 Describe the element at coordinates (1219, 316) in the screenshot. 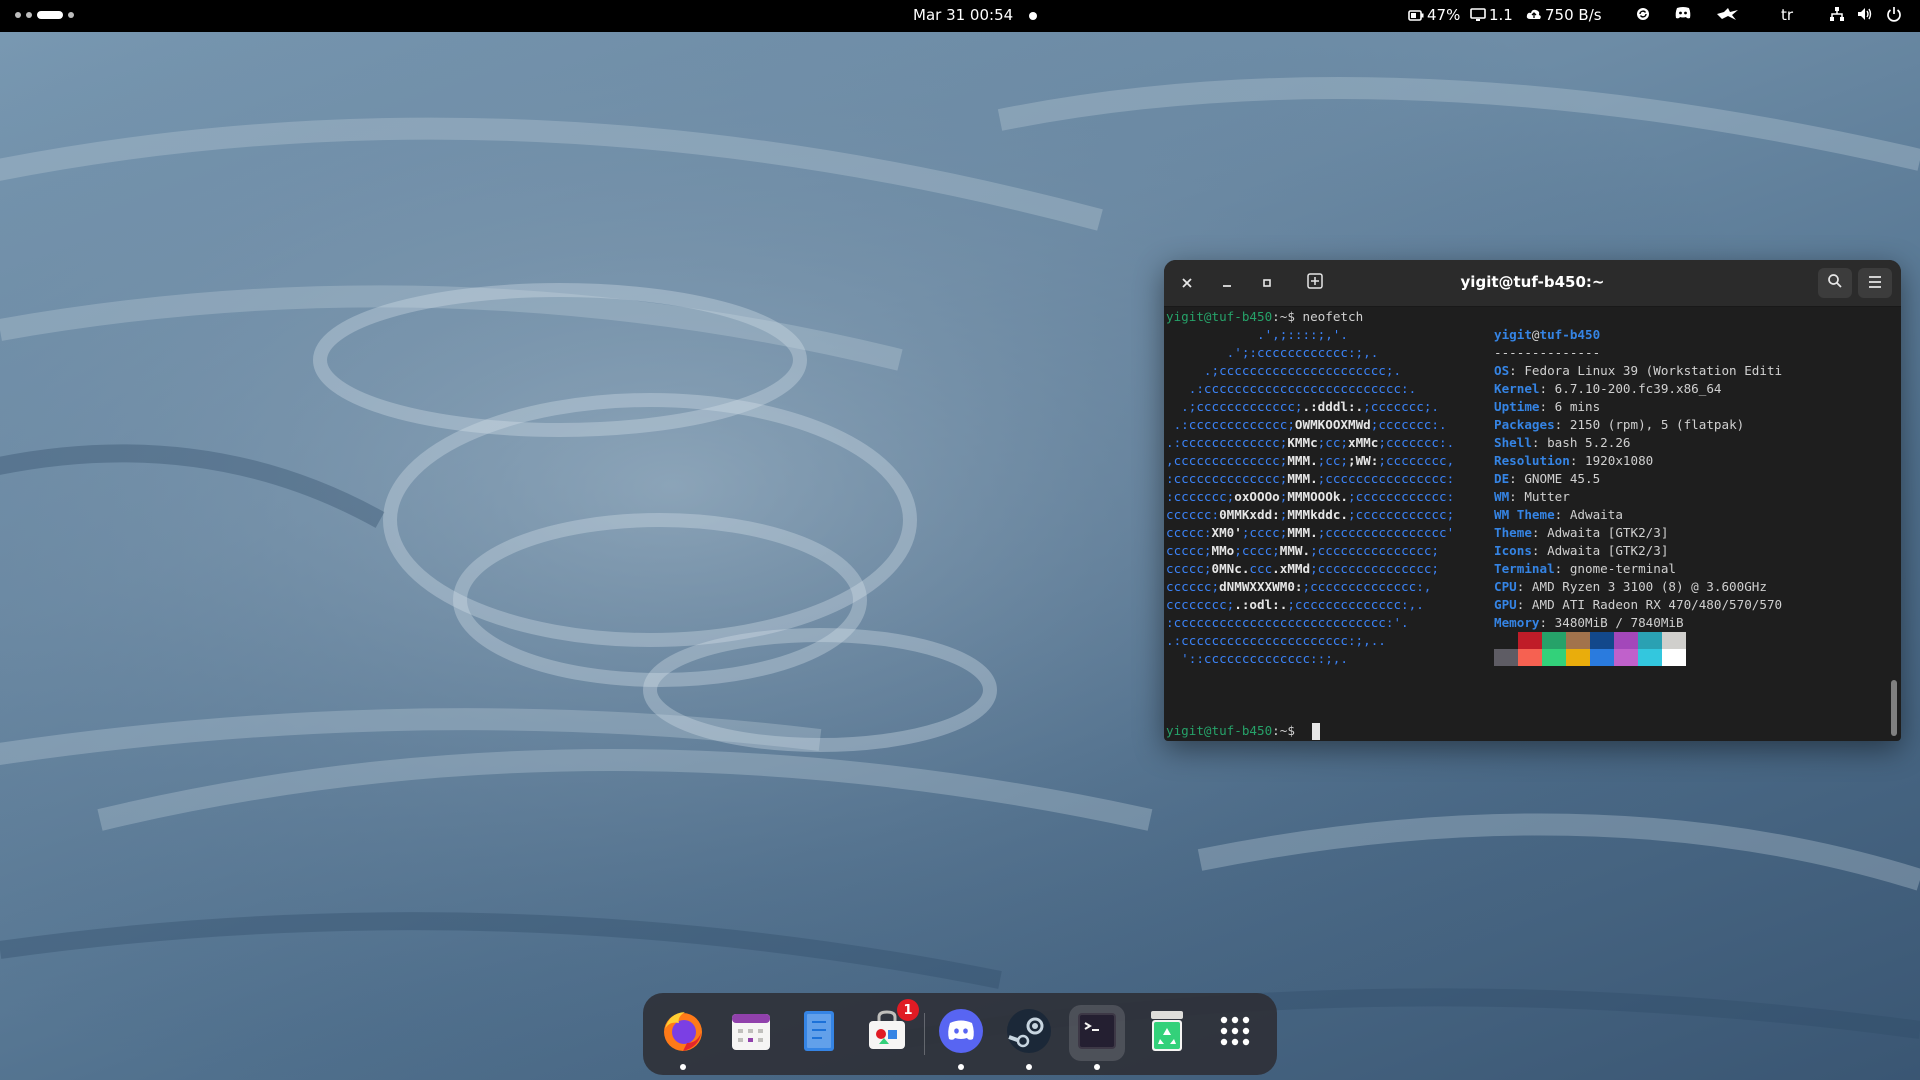

I see `prompt: yigit@tuf-b450` at that location.